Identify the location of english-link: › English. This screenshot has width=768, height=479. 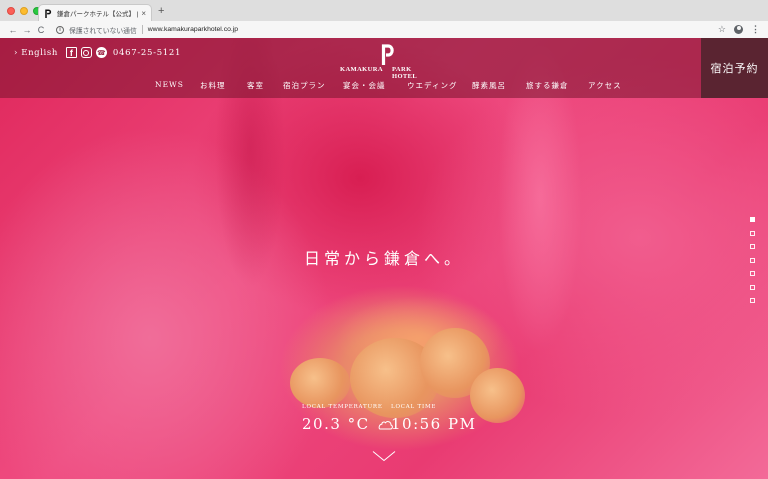
(36, 53).